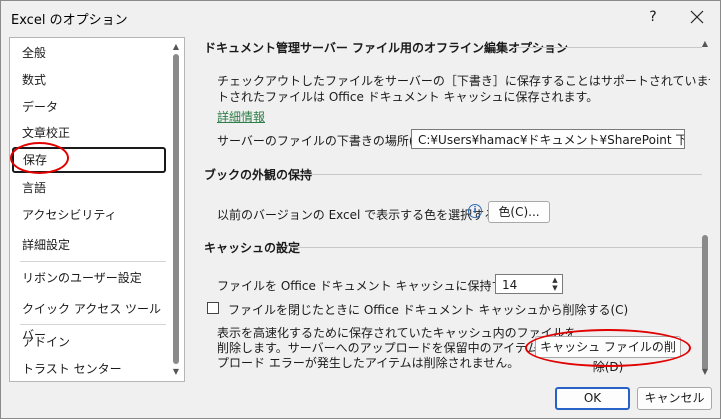 Image resolution: width=721 pixels, height=419 pixels. What do you see at coordinates (89, 160) in the screenshot?
I see `sidebar-item-save: 保存` at bounding box center [89, 160].